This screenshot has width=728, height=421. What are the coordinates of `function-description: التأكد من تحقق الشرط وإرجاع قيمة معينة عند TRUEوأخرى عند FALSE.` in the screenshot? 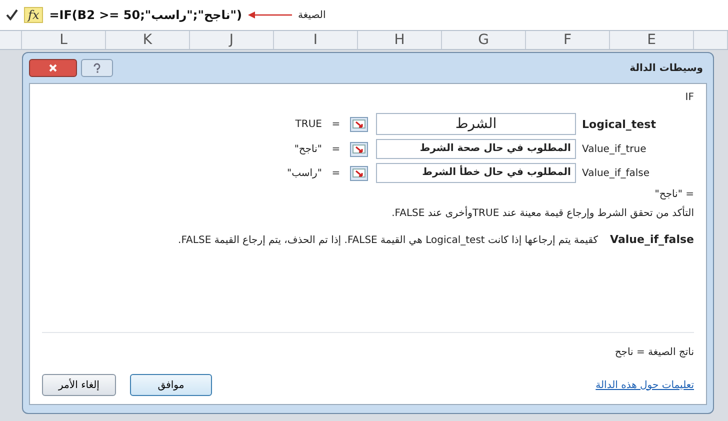 It's located at (368, 213).